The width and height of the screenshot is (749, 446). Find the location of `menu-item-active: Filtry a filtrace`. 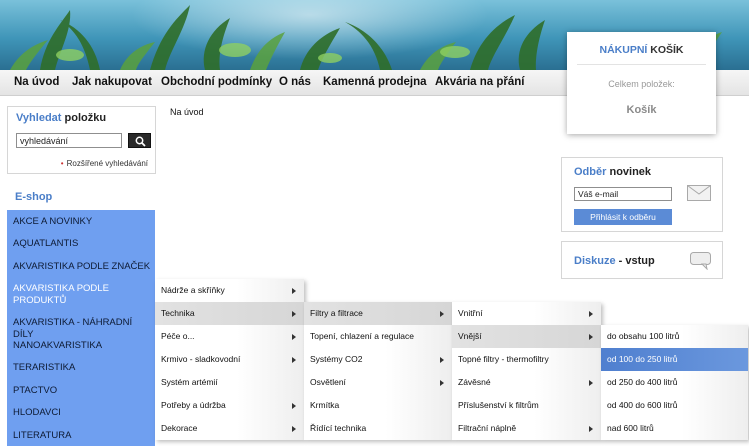

menu-item-active: Filtry a filtrace is located at coordinates (378, 313).